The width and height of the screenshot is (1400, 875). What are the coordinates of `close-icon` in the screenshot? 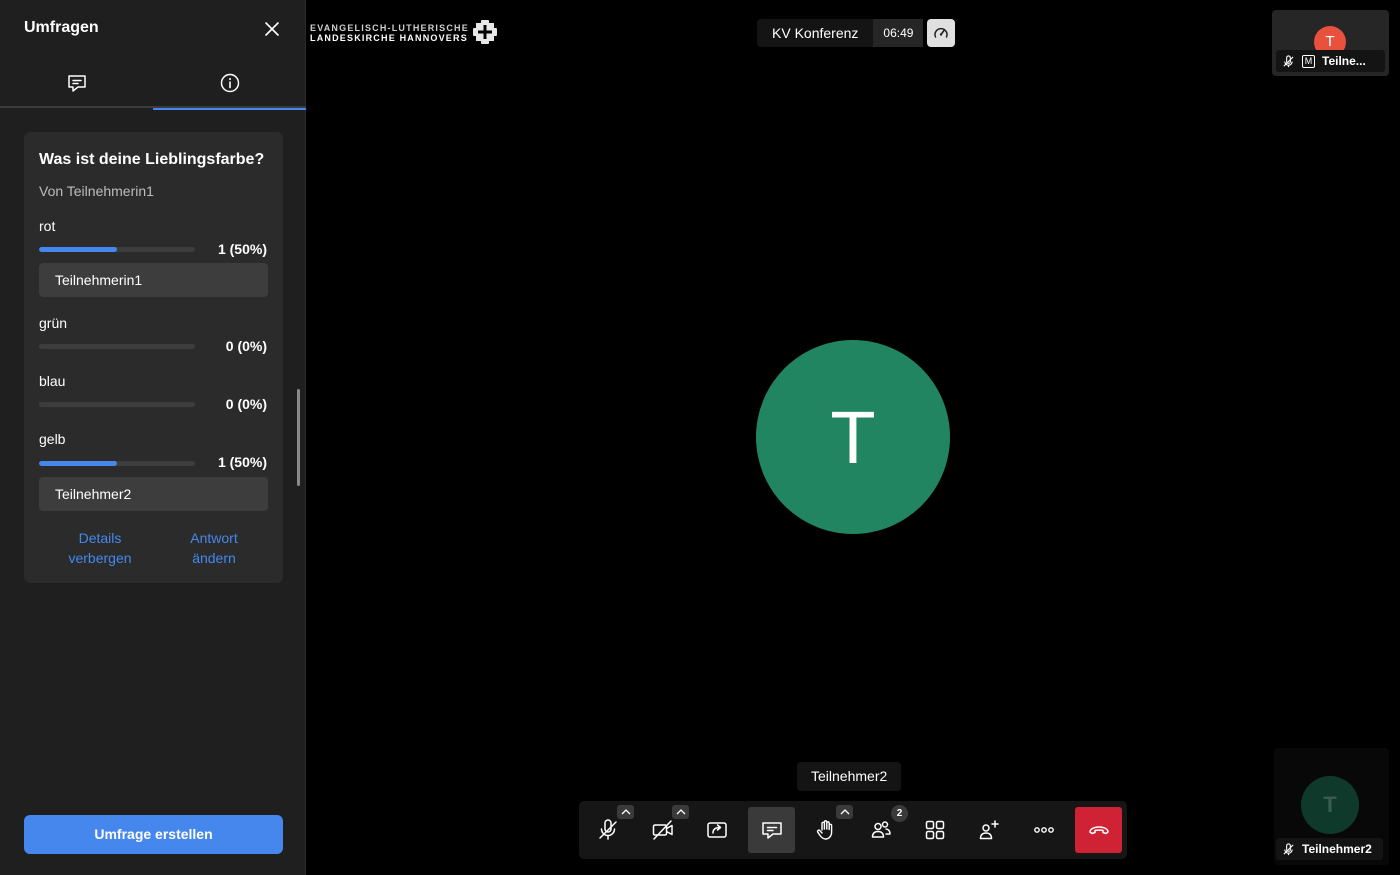 It's located at (272, 29).